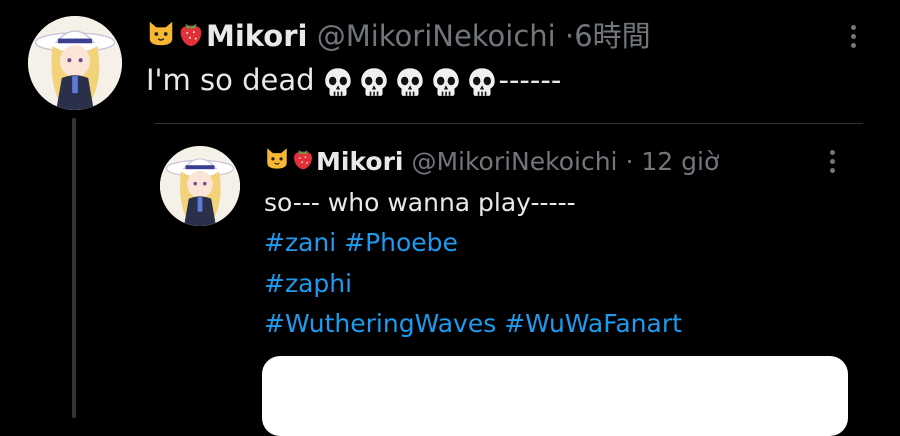  I want to click on reply-avatar, so click(200, 186).